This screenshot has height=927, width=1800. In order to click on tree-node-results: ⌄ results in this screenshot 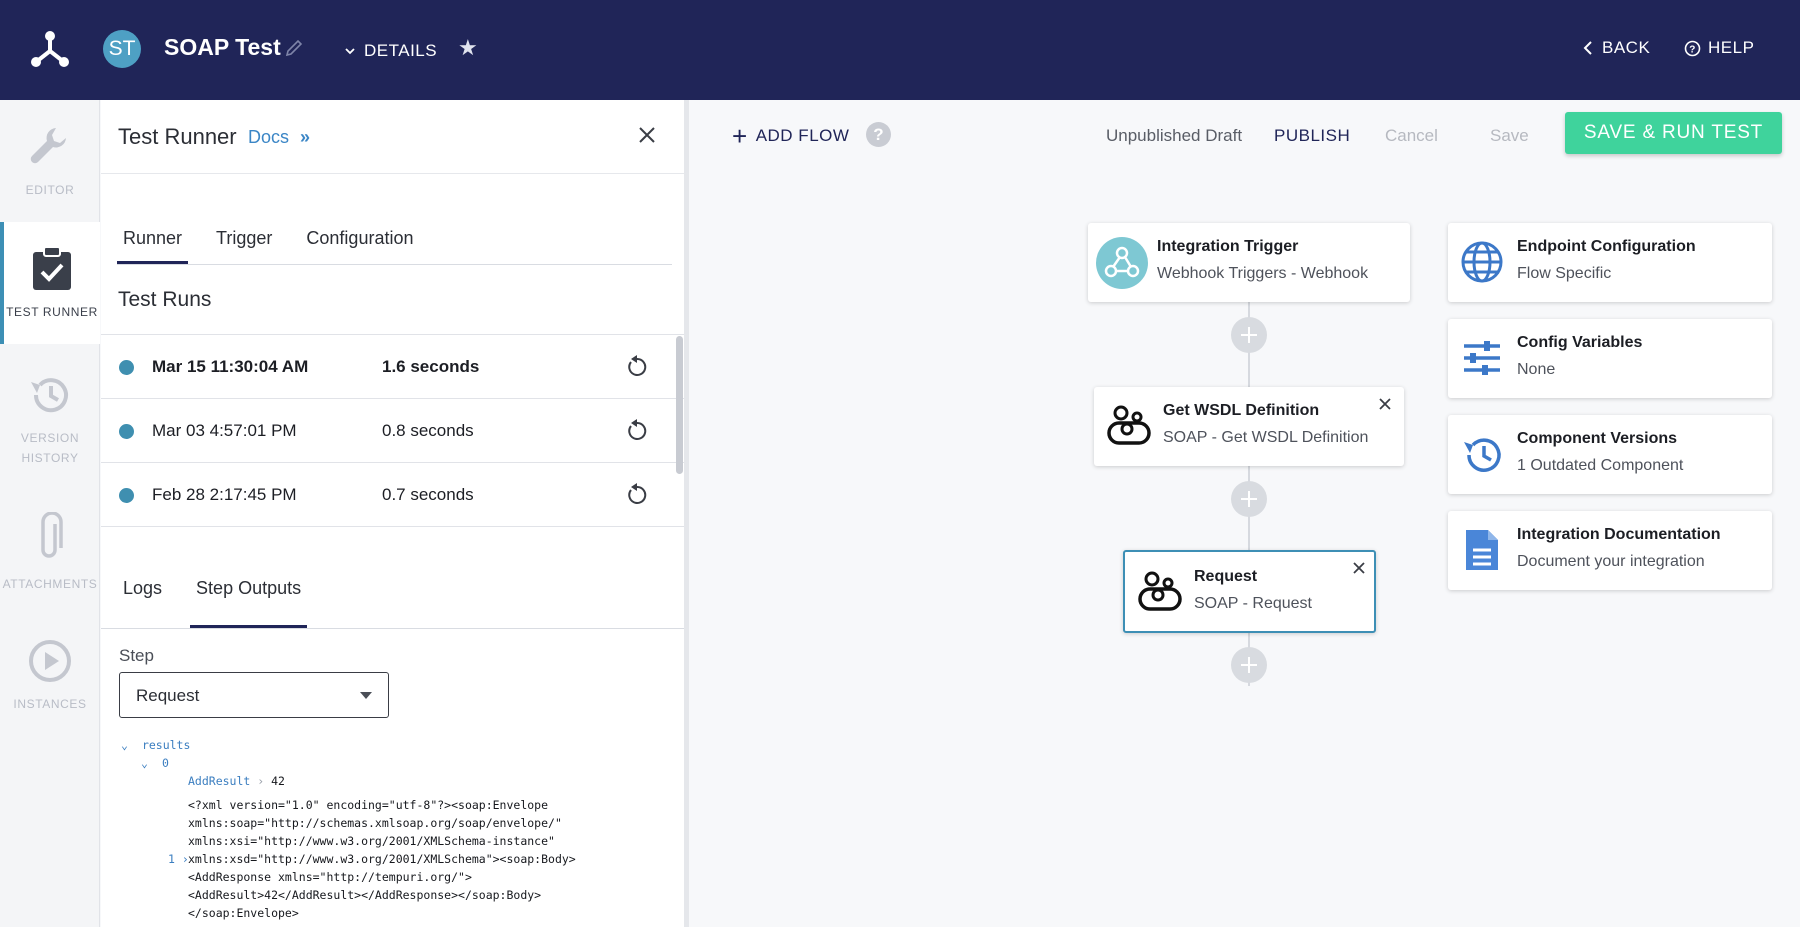, I will do `click(203, 745)`.